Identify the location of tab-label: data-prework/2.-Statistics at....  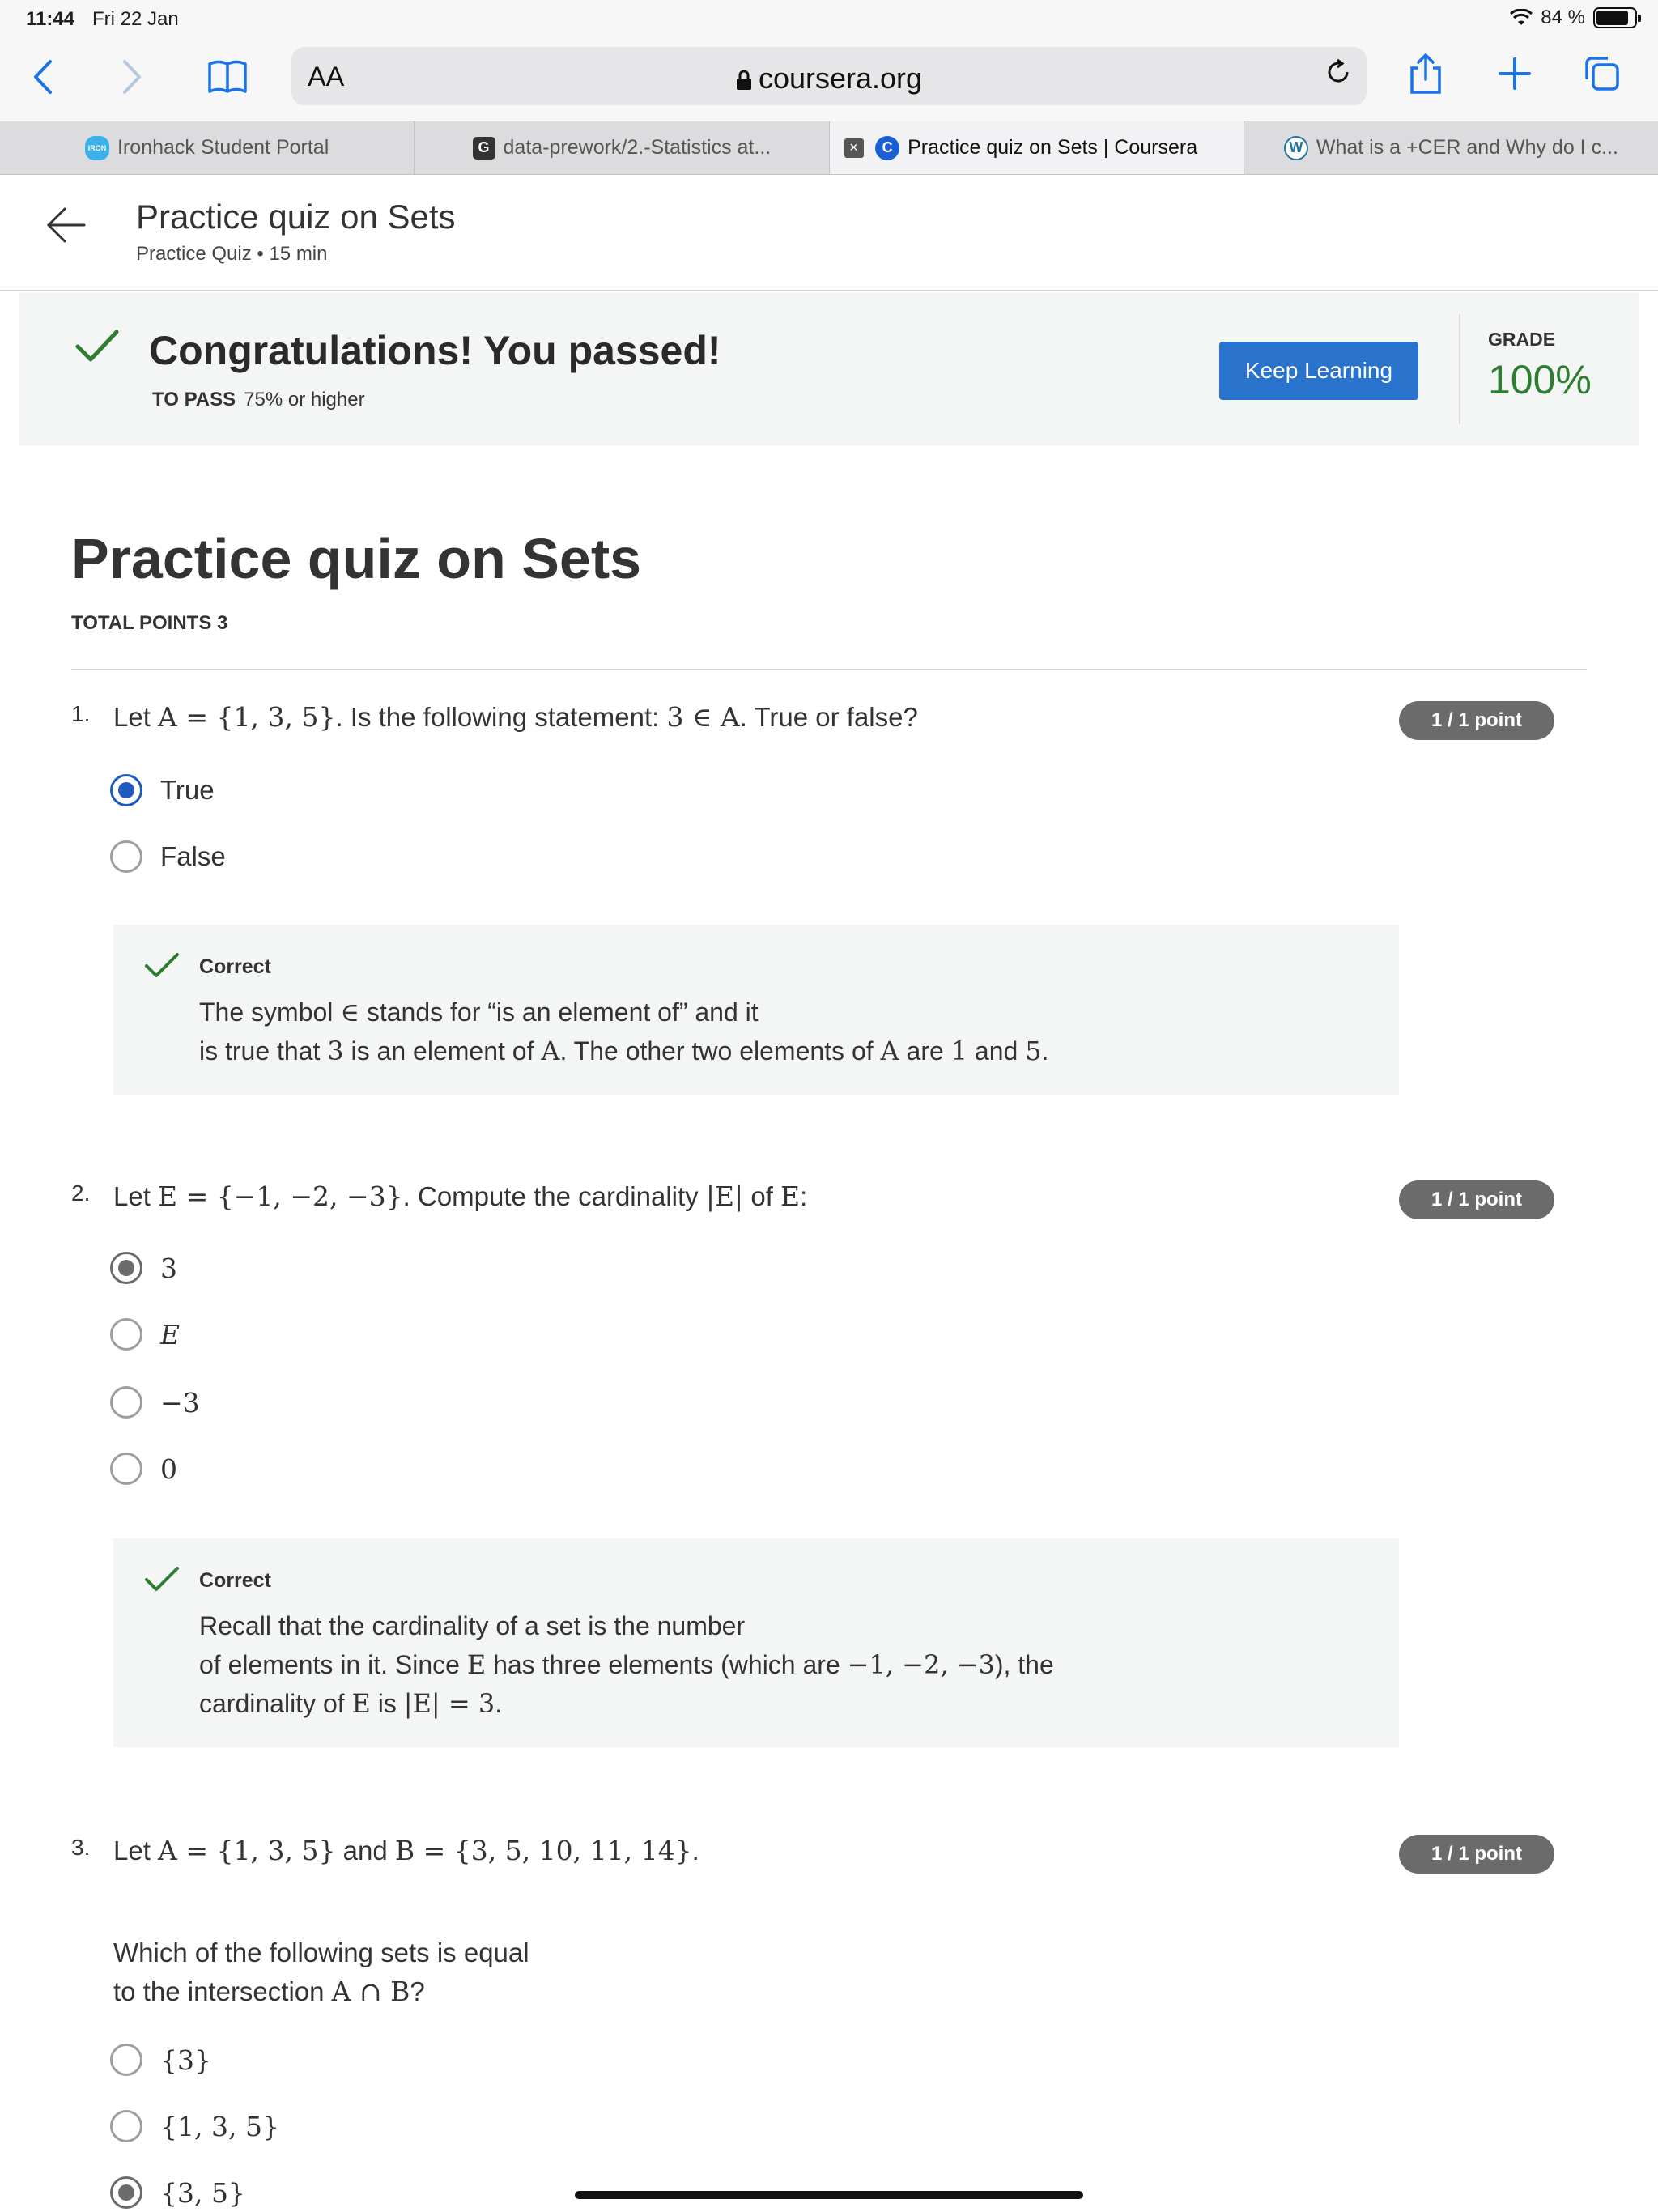
(637, 147).